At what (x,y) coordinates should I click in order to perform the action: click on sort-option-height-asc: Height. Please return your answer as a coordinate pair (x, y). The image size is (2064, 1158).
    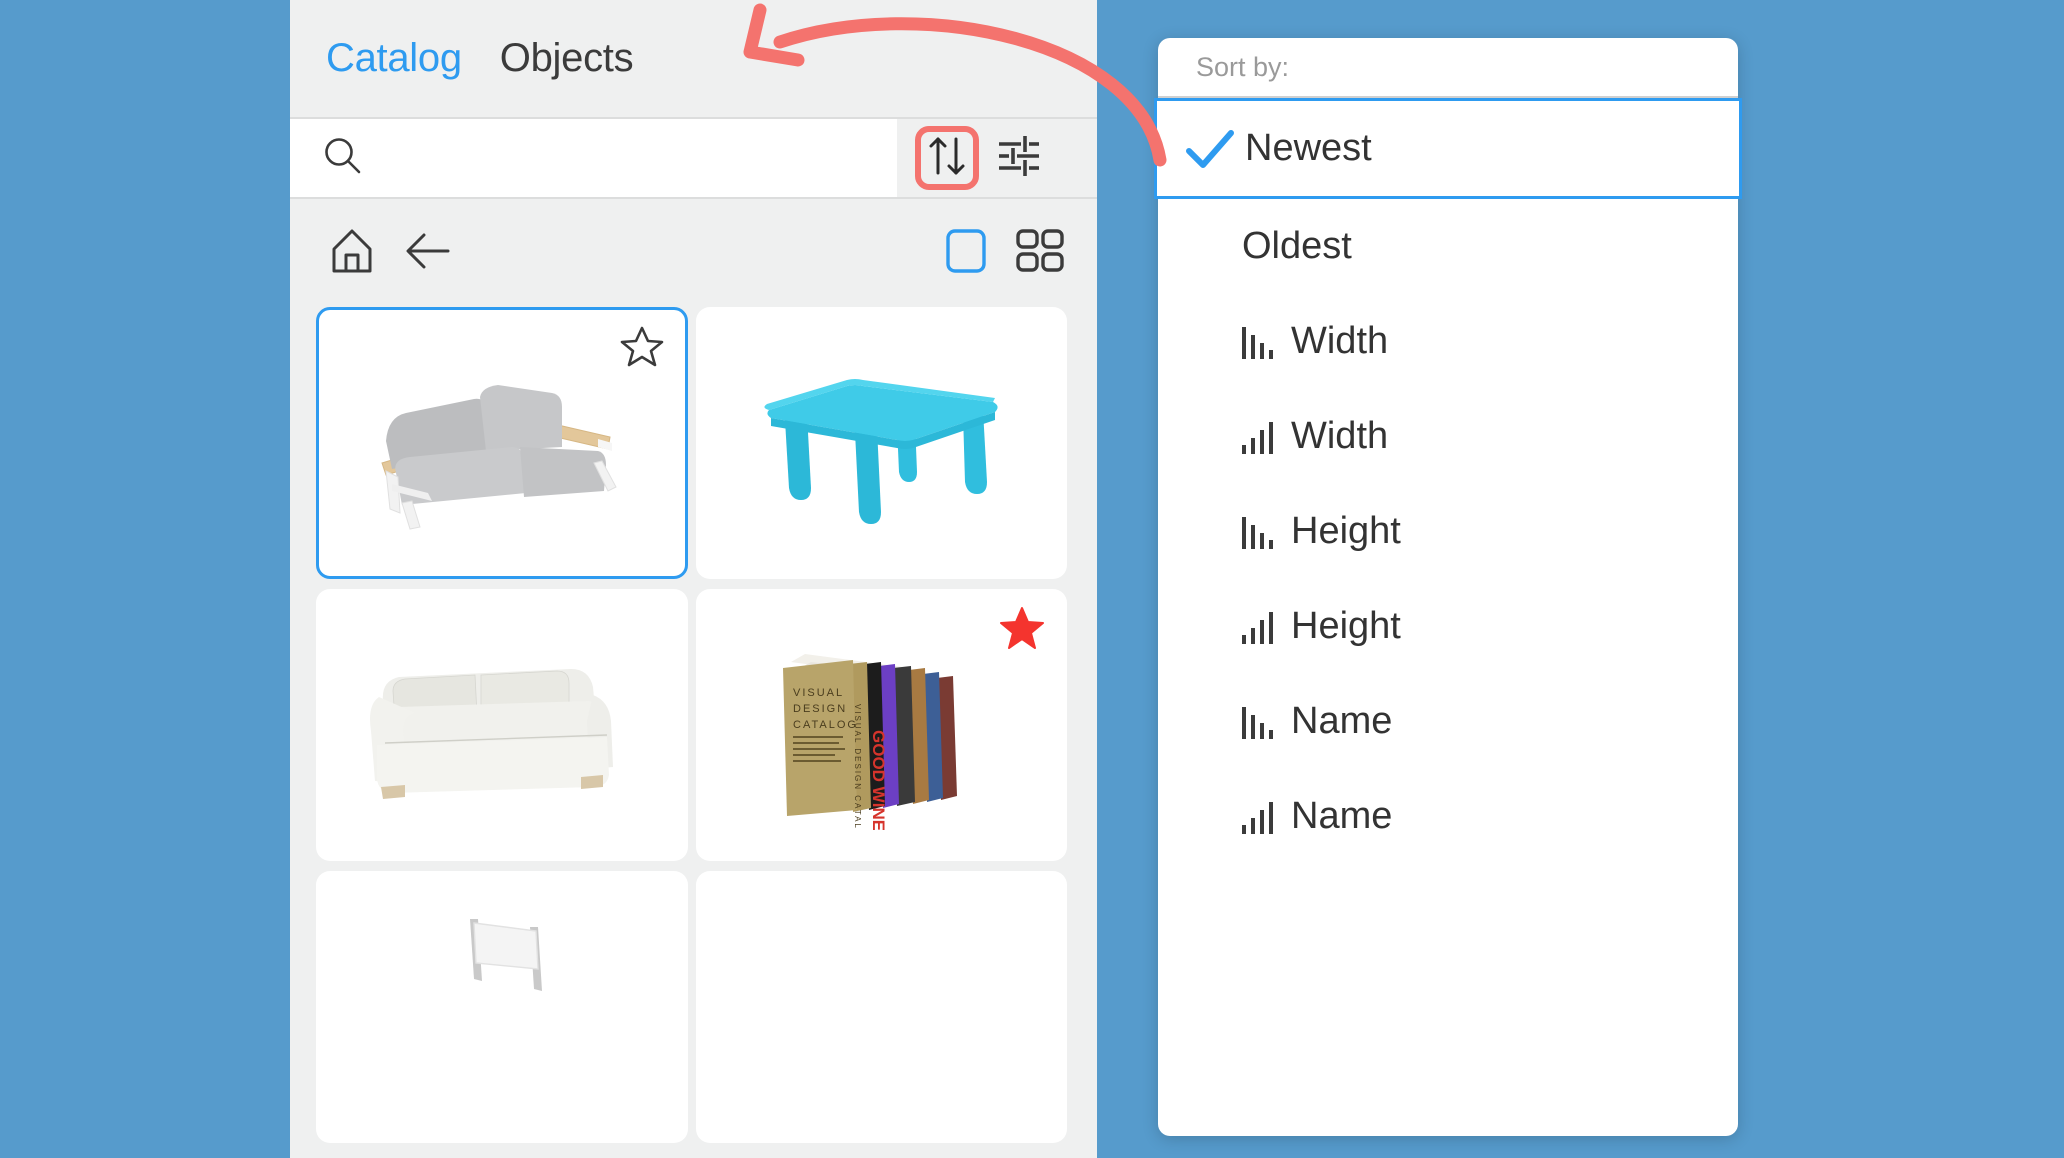
    Looking at the image, I should click on (1448, 626).